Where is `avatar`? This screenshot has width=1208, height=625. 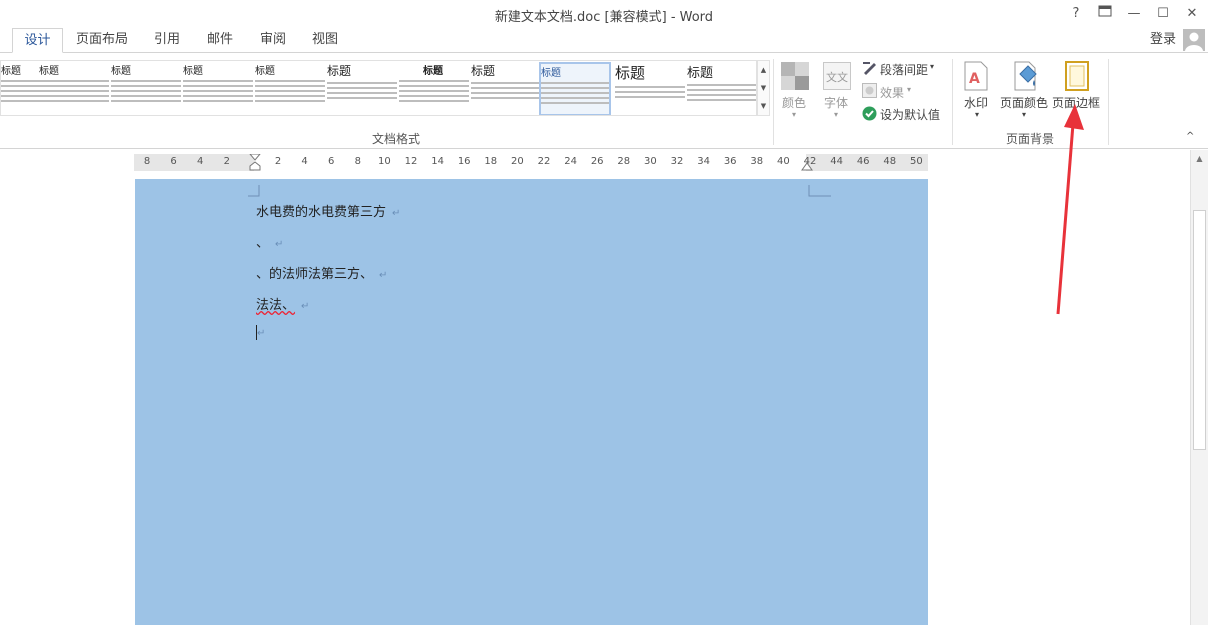 avatar is located at coordinates (1194, 40).